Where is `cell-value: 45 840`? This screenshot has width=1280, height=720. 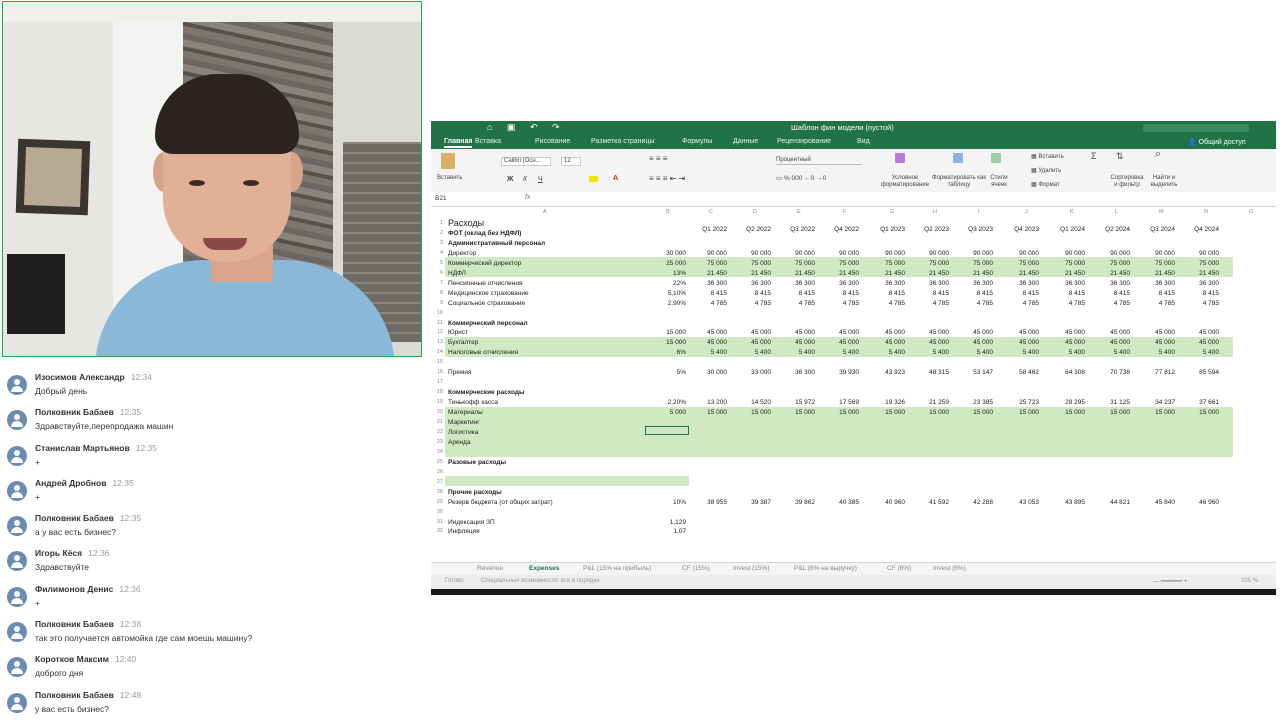
cell-value: 45 840 is located at coordinates (1156, 502).